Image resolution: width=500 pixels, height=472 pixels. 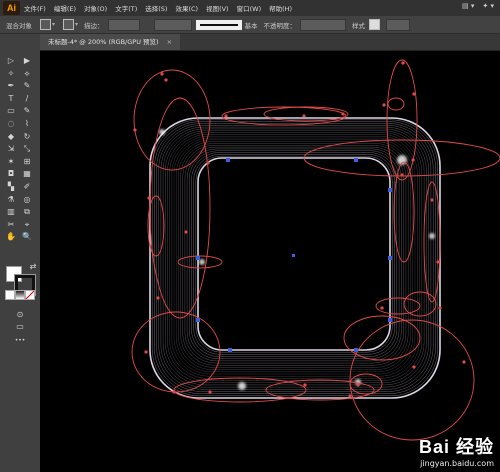 I want to click on drawing-mode-icon: ⊙, so click(x=20, y=315).